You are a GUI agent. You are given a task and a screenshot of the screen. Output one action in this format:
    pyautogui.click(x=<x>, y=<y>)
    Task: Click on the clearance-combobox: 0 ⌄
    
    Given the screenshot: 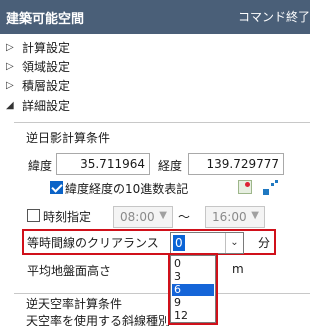 What is the action you would take?
    pyautogui.click(x=207, y=243)
    